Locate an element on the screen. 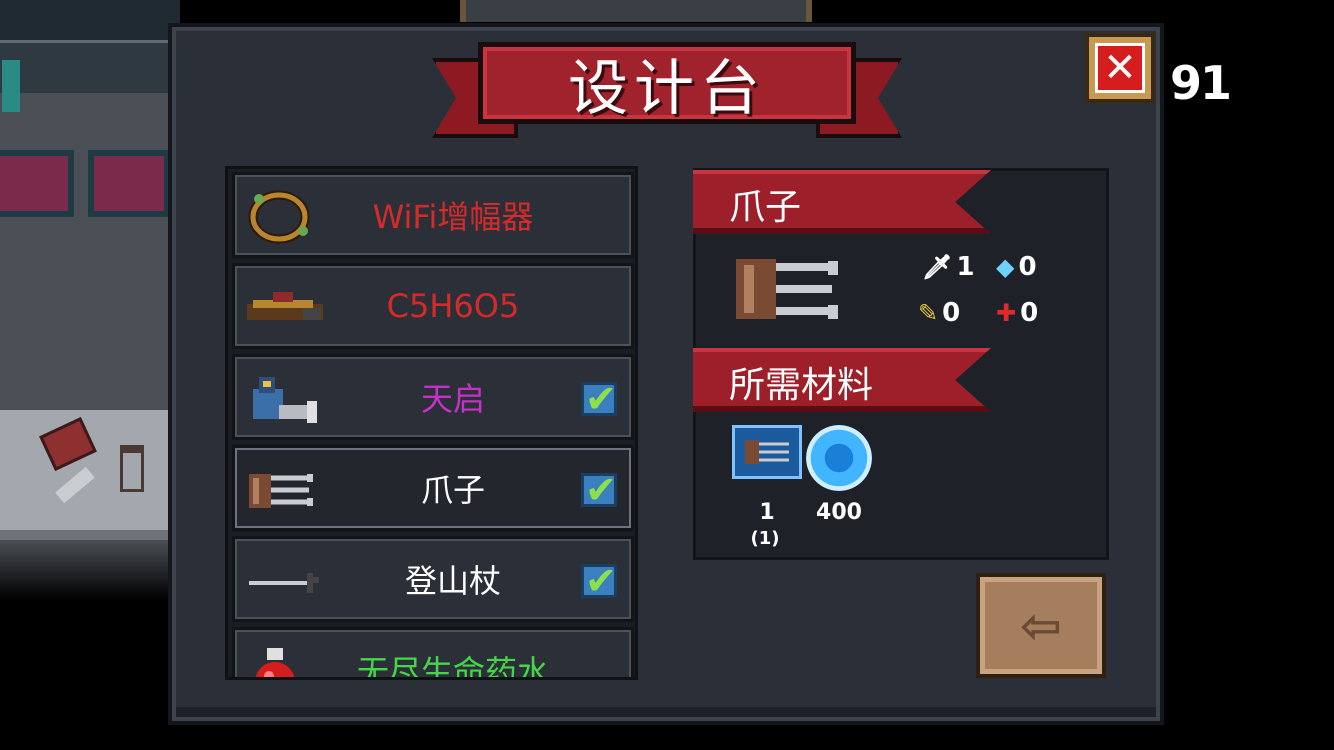 The height and width of the screenshot is (750, 1334). precision-stat: ✚ 0 is located at coordinates (1017, 313).